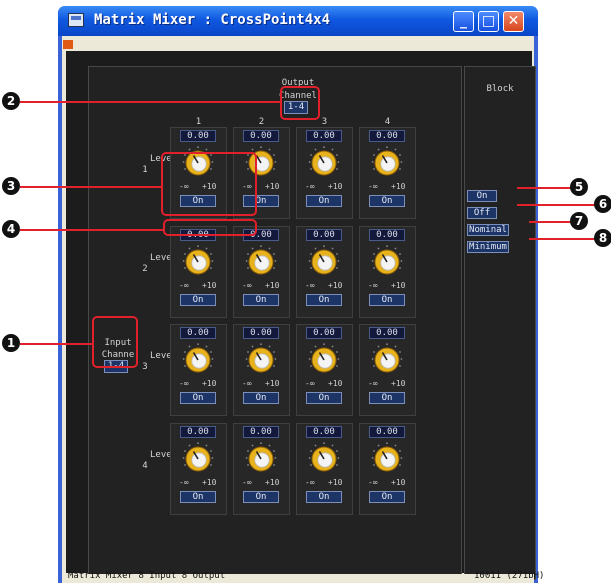 This screenshot has width=611, height=583. I want to click on callout-marker-7: 7, so click(579, 221).